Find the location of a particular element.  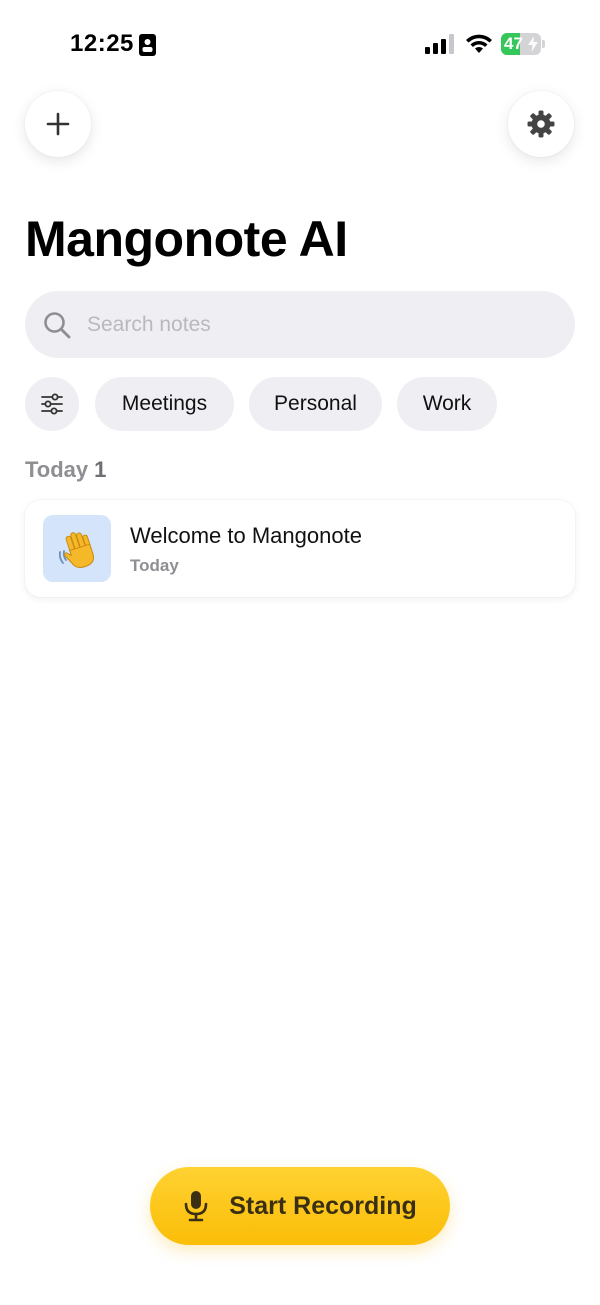

sliders-icon is located at coordinates (52, 404).